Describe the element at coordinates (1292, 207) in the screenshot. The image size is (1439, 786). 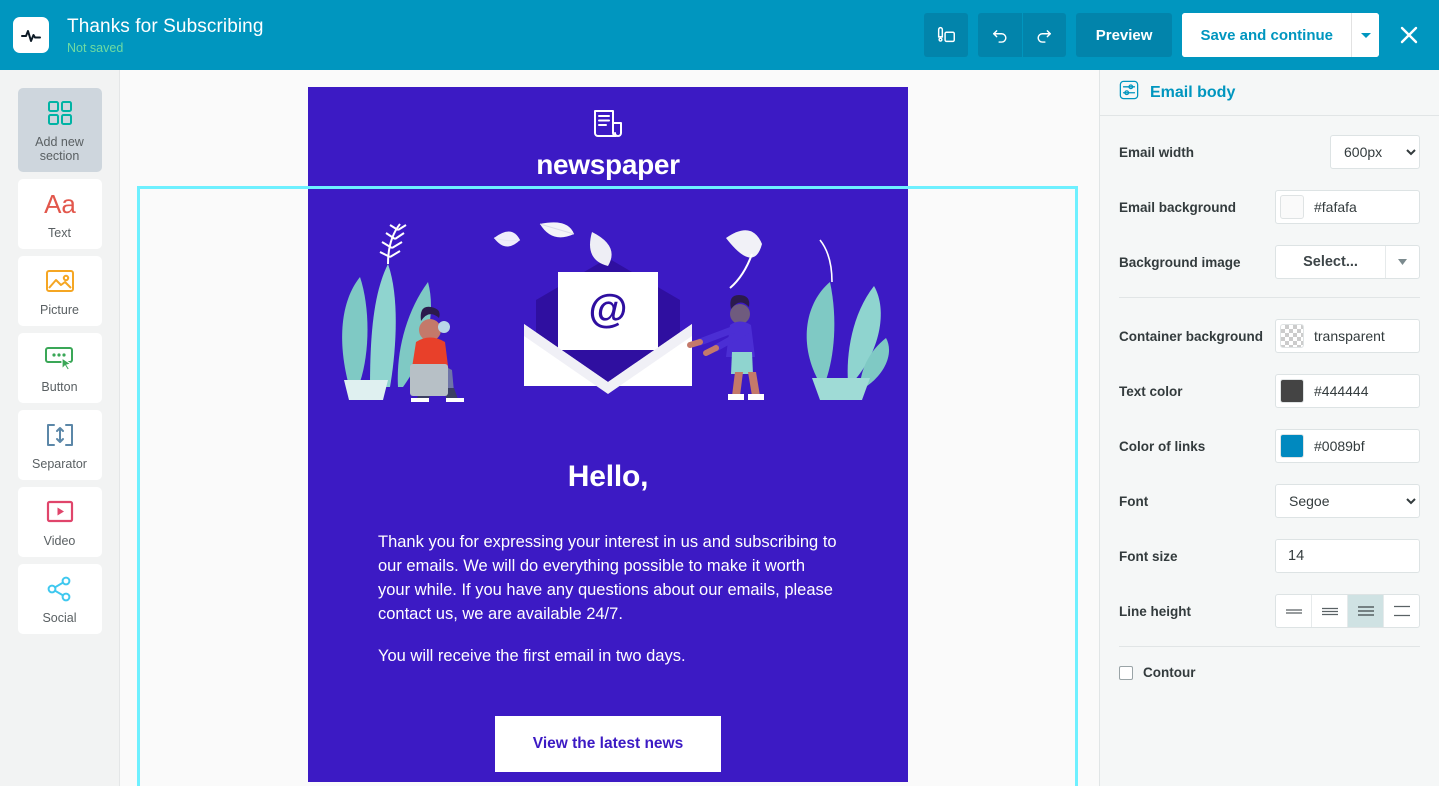
I see `email-background-swatch` at that location.